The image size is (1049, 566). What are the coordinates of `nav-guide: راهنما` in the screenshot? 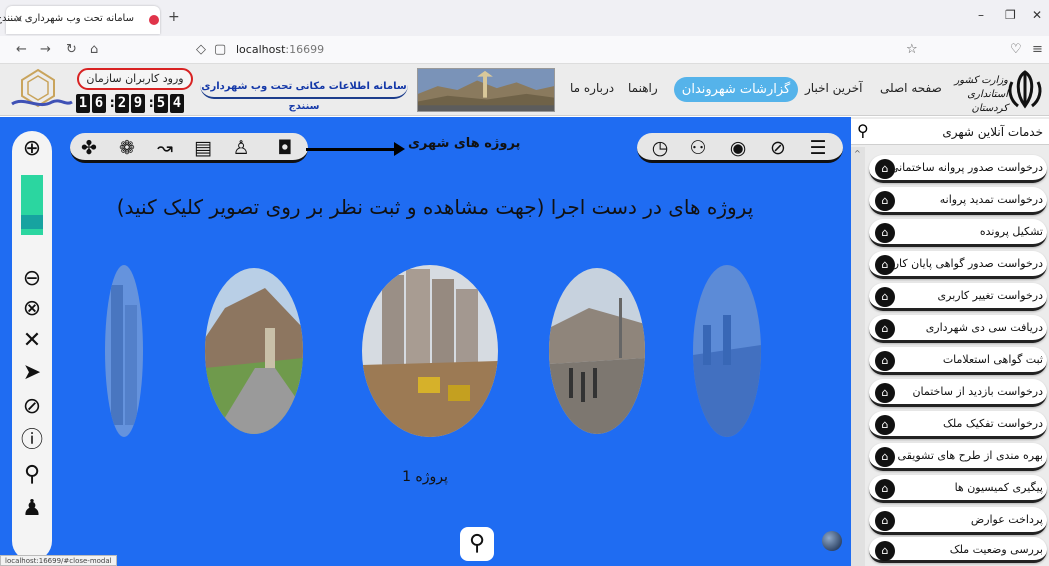 It's located at (643, 88).